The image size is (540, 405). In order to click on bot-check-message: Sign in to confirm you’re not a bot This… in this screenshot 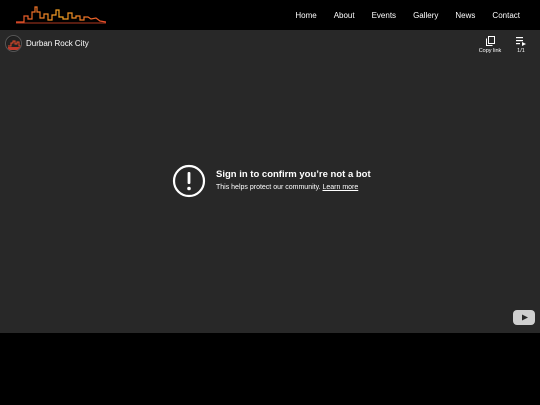, I will do `click(292, 184)`.